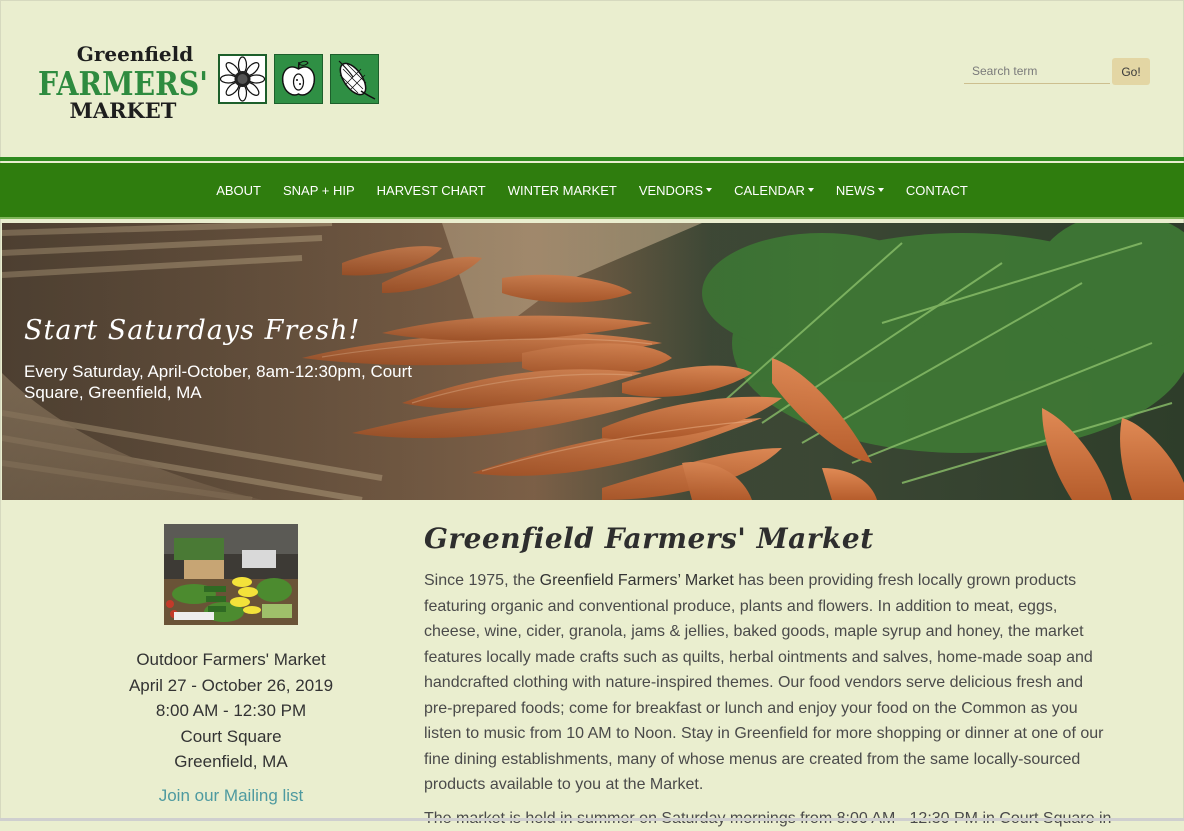 The height and width of the screenshot is (831, 1184). Describe the element at coordinates (135, 54) in the screenshot. I see `logo-line-greenfield: Greenfield` at that location.